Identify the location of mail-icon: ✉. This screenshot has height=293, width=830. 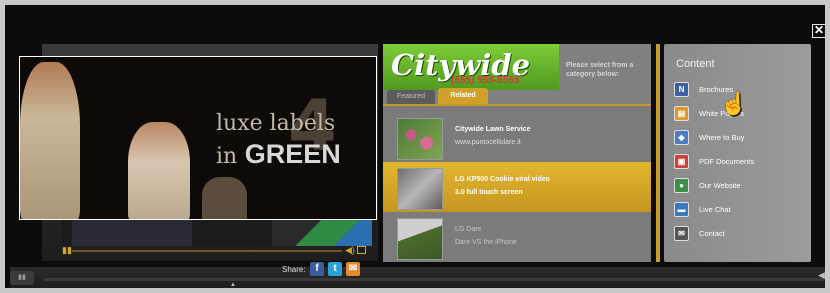
(681, 233).